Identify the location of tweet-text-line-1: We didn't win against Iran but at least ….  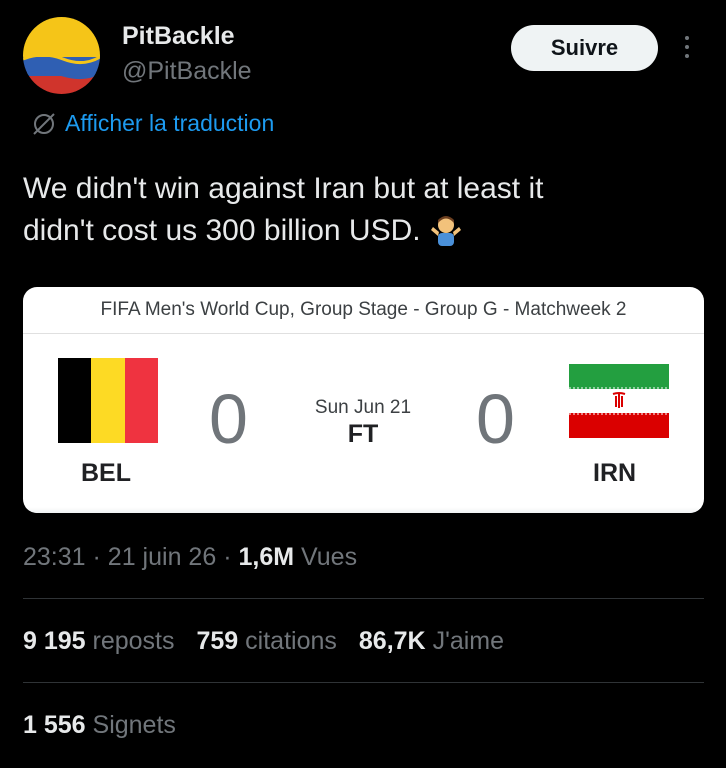
(283, 188).